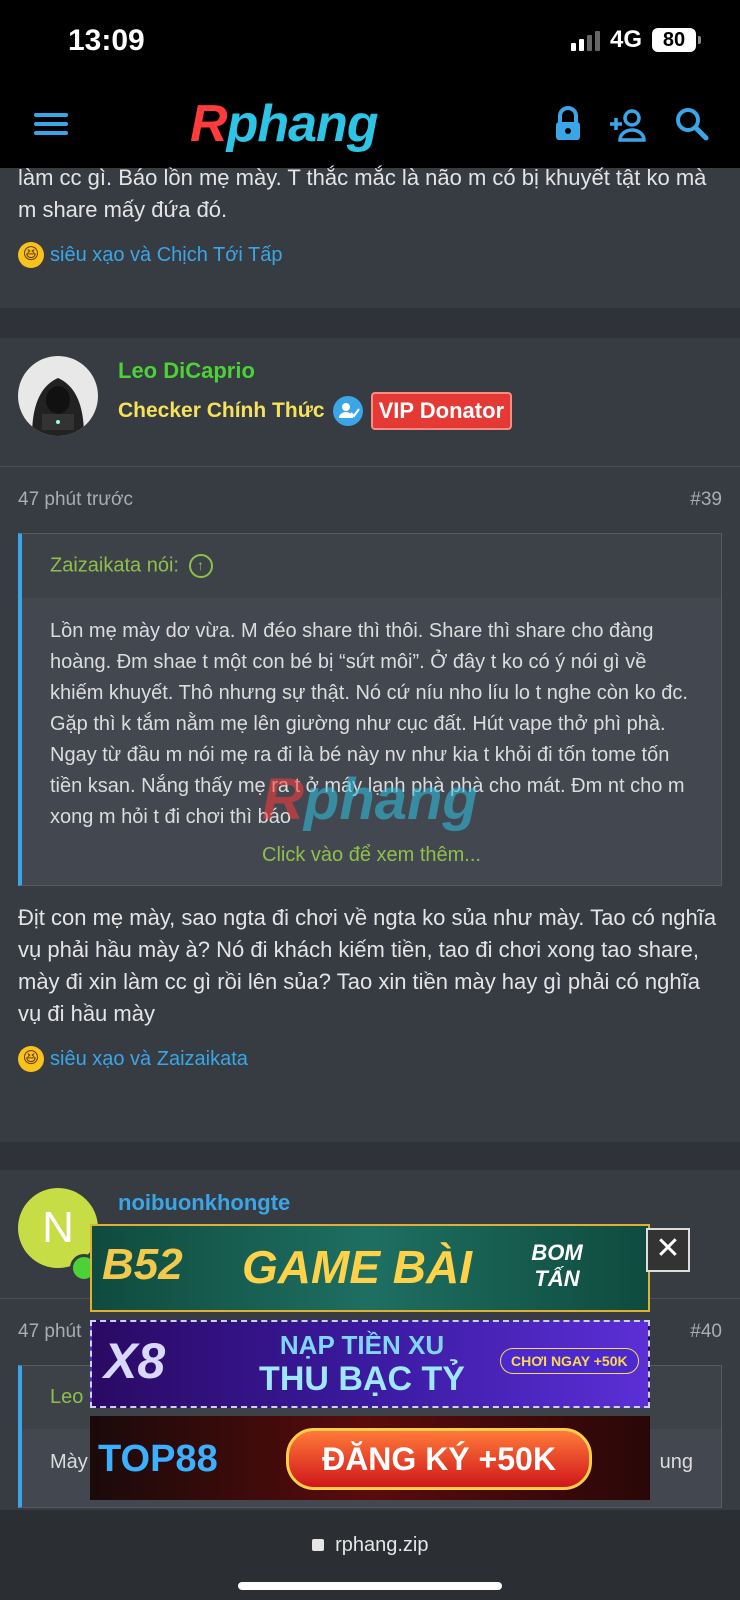 The image size is (740, 1600). What do you see at coordinates (362, 1379) in the screenshot?
I see `ad-title-bottom: THU BẠC TỶ` at bounding box center [362, 1379].